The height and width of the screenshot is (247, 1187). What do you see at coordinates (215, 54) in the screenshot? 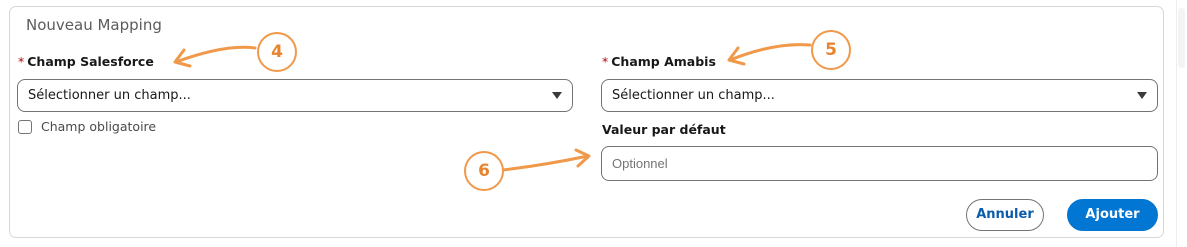
I see `arrow-4-shaft` at bounding box center [215, 54].